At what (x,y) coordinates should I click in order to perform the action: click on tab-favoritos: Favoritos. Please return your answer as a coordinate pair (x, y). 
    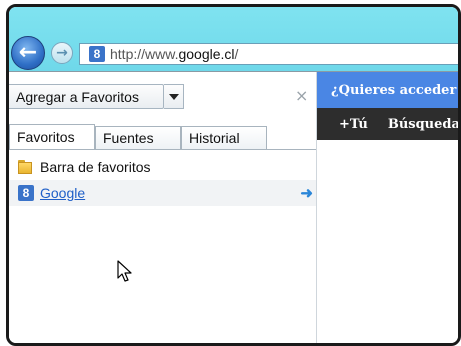
    Looking at the image, I should click on (52, 136).